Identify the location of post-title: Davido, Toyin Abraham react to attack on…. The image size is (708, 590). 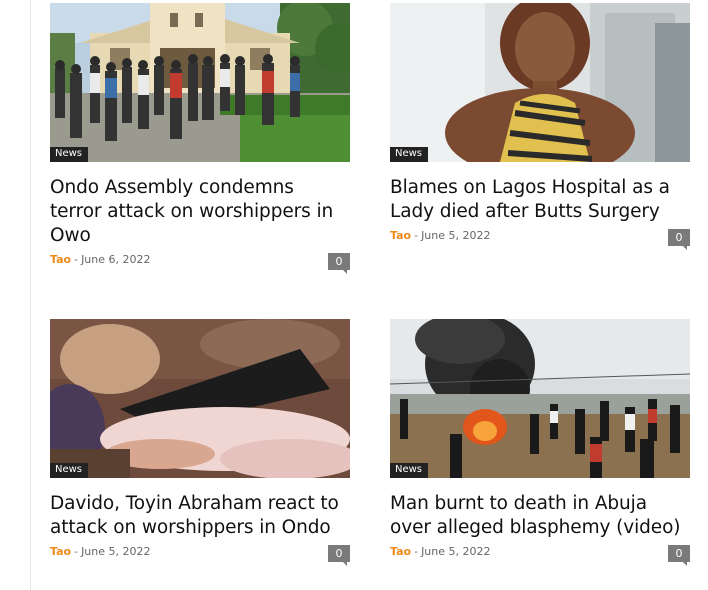
(200, 516).